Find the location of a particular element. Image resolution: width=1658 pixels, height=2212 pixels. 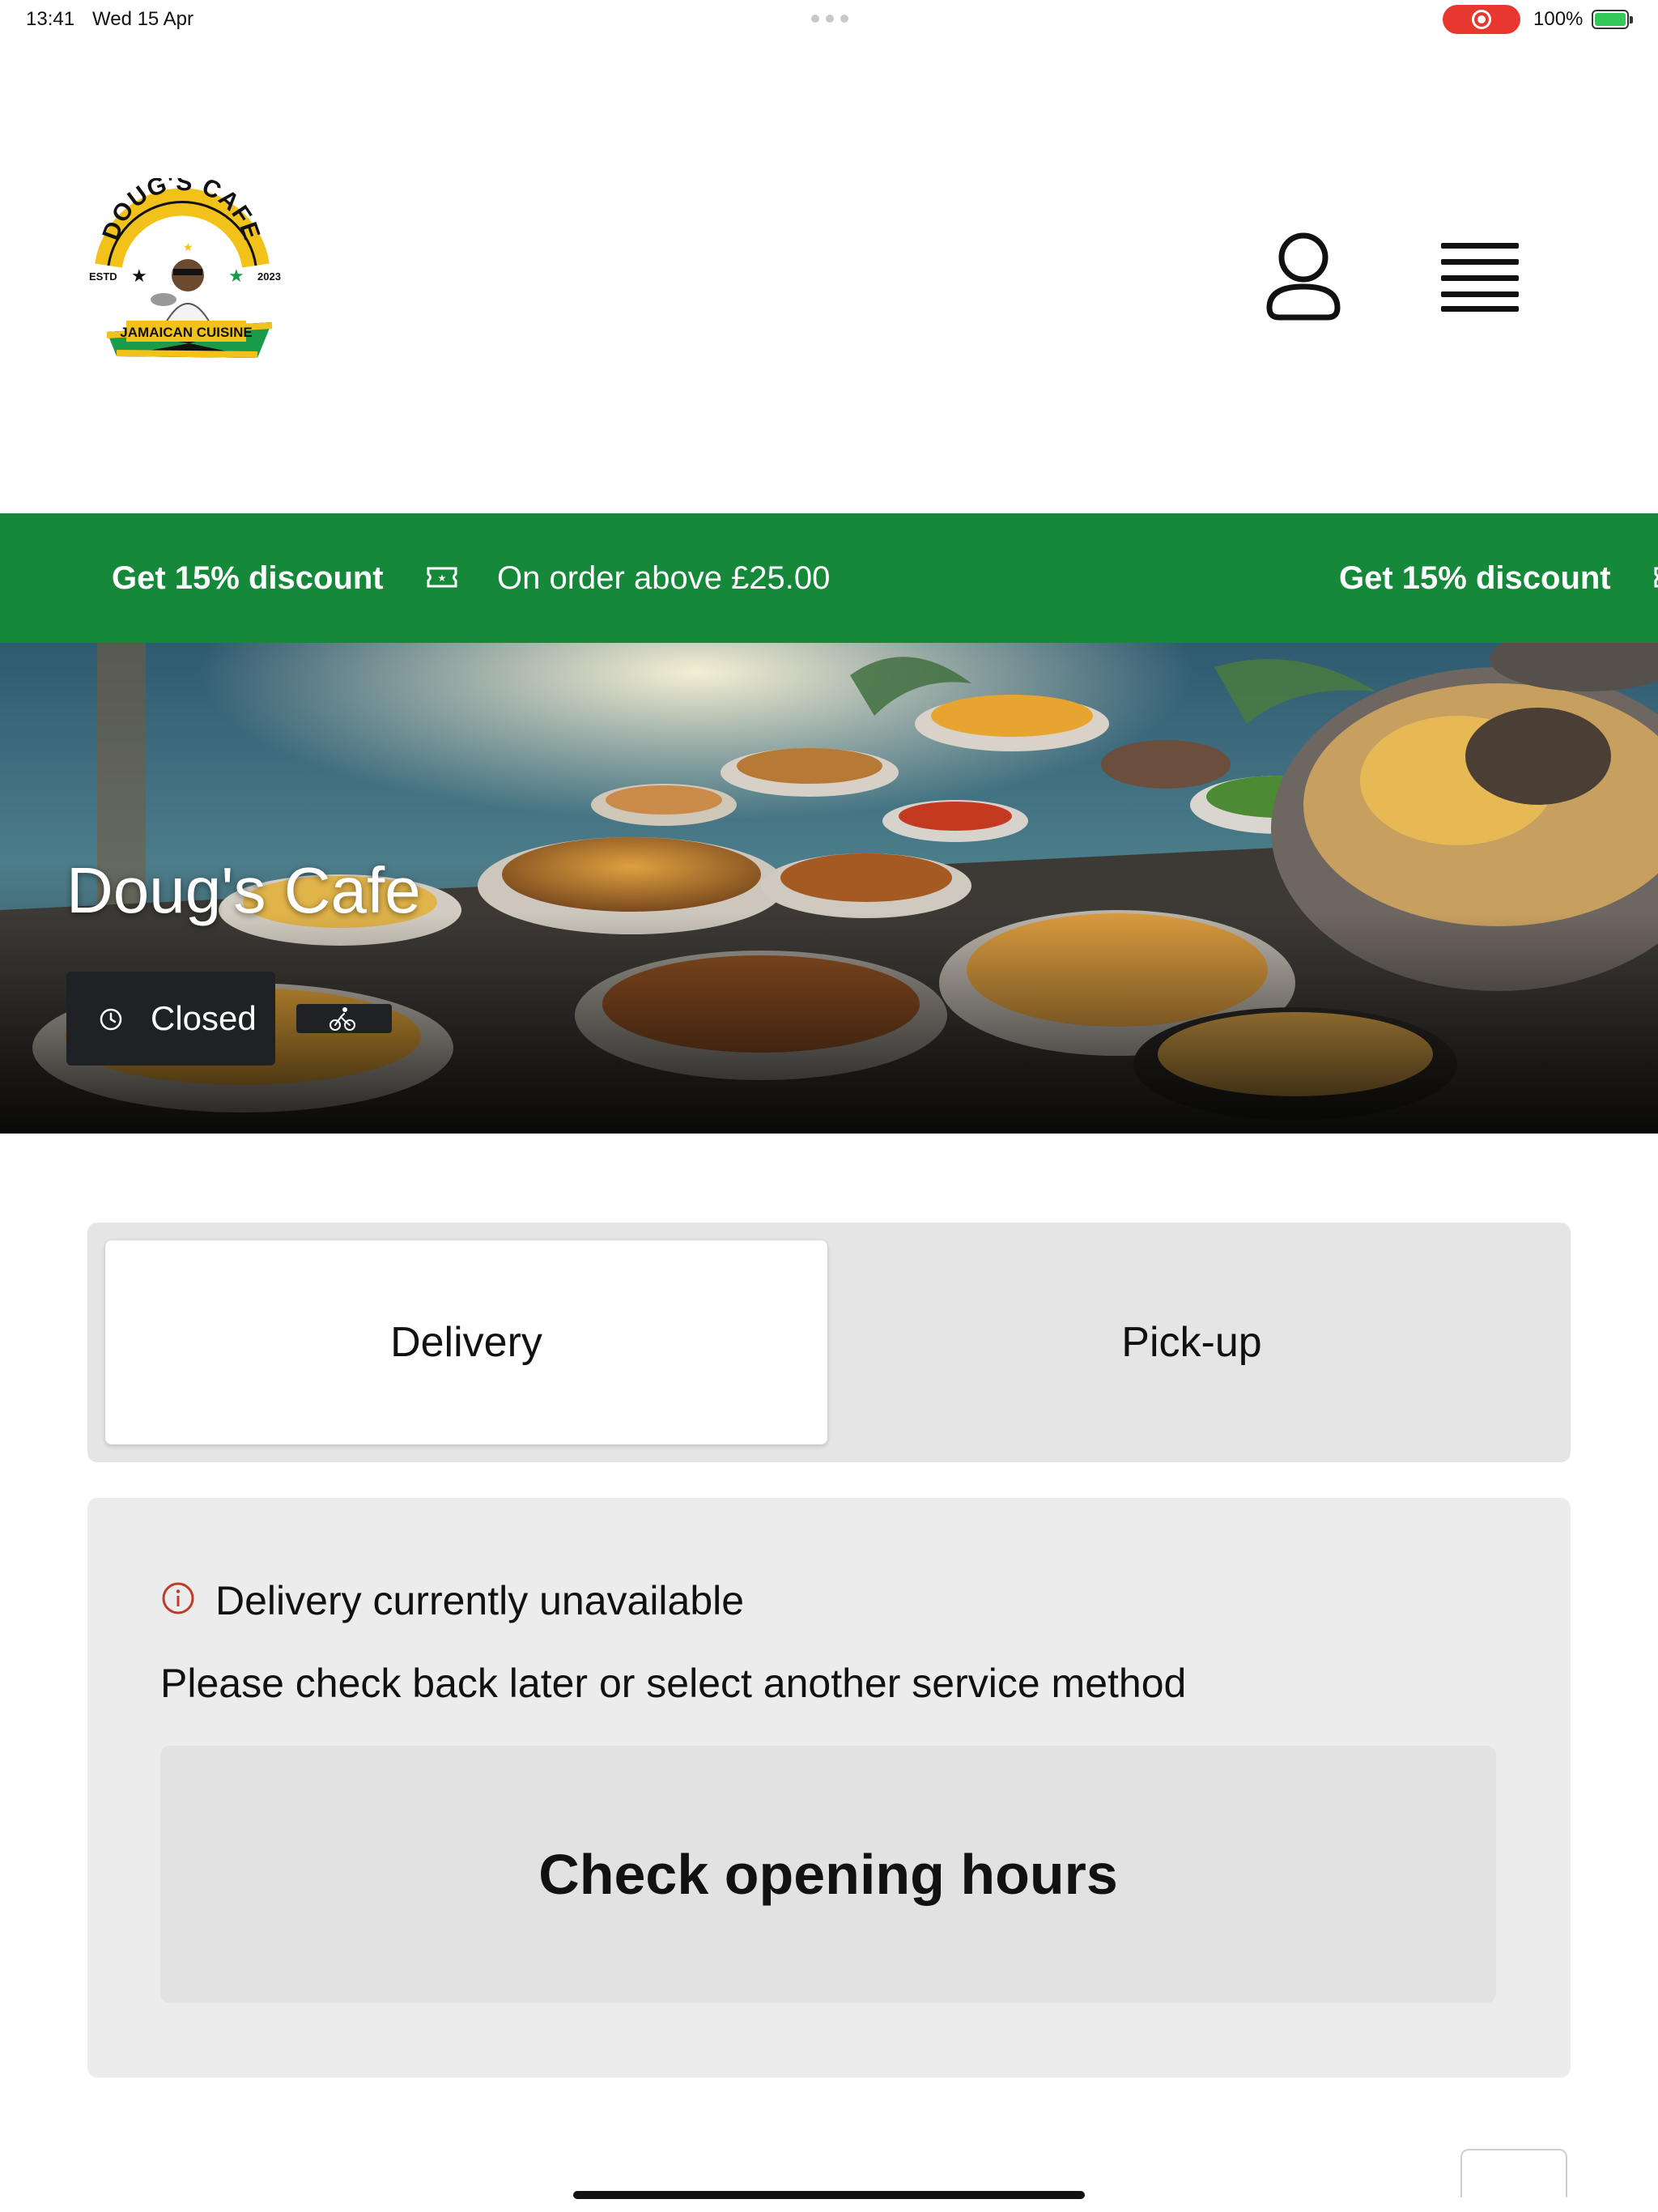

restaurant-name: Doug's Cafe is located at coordinates (243, 890).